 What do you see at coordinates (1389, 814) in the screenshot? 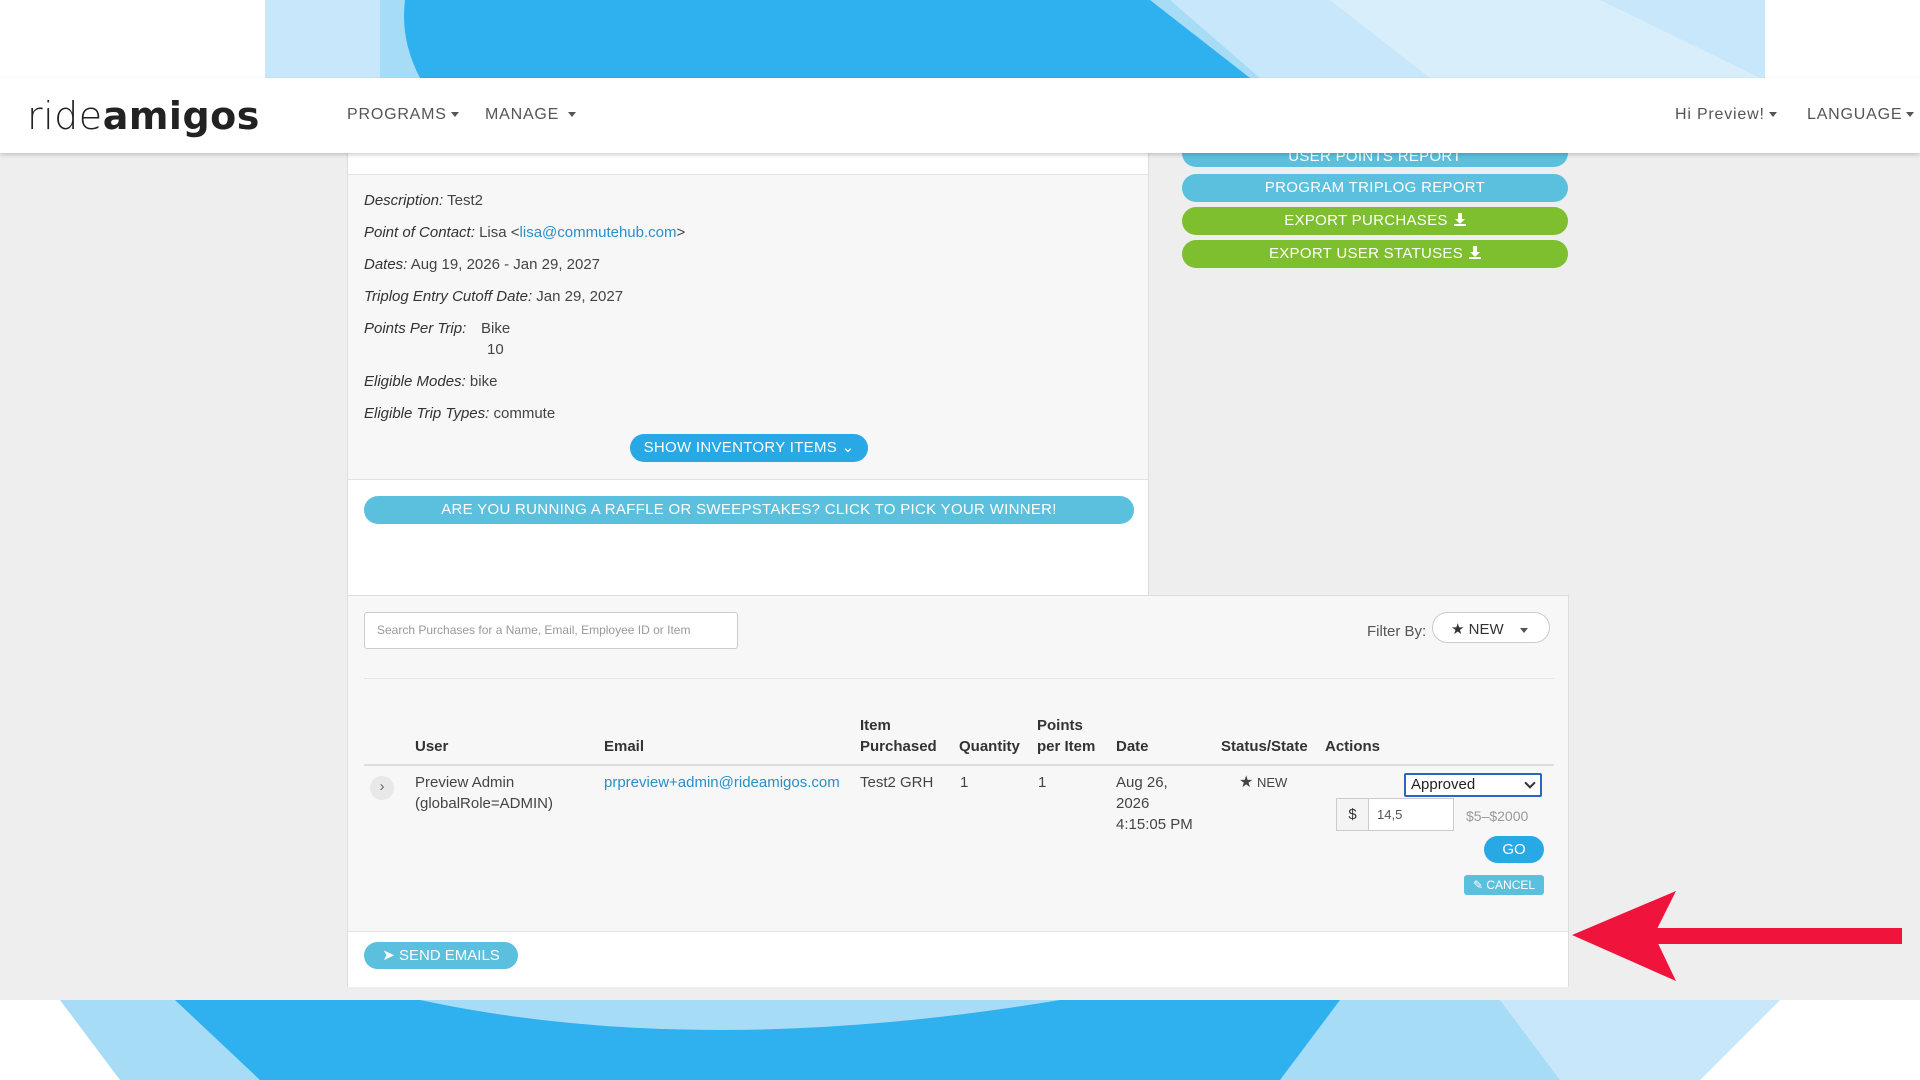
I see `amount-input: 14,5` at bounding box center [1389, 814].